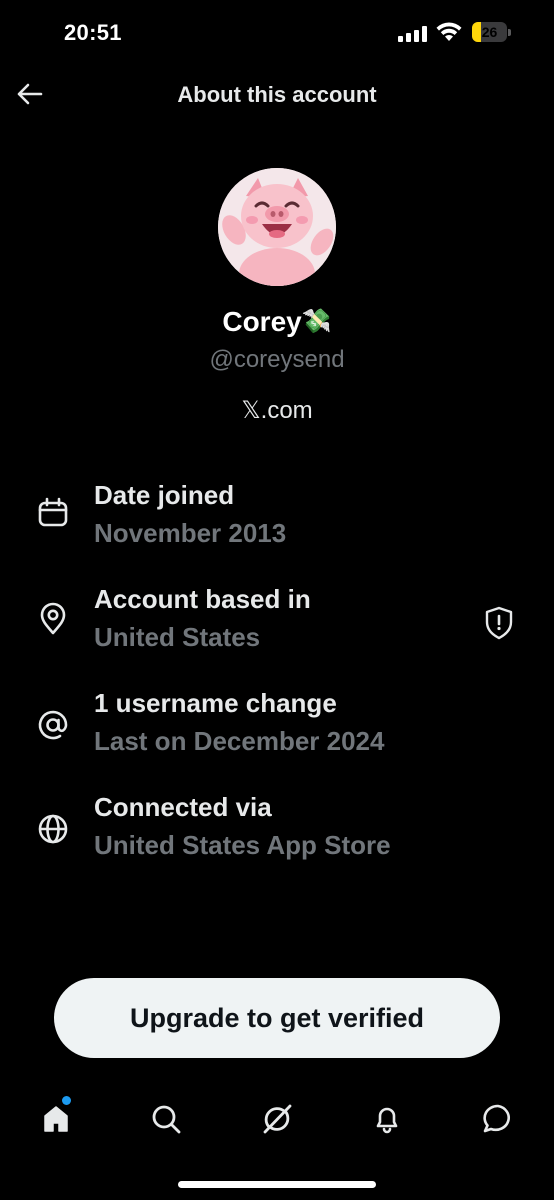  Describe the element at coordinates (277, 410) in the screenshot. I see `site-label: 𝕏.com` at that location.